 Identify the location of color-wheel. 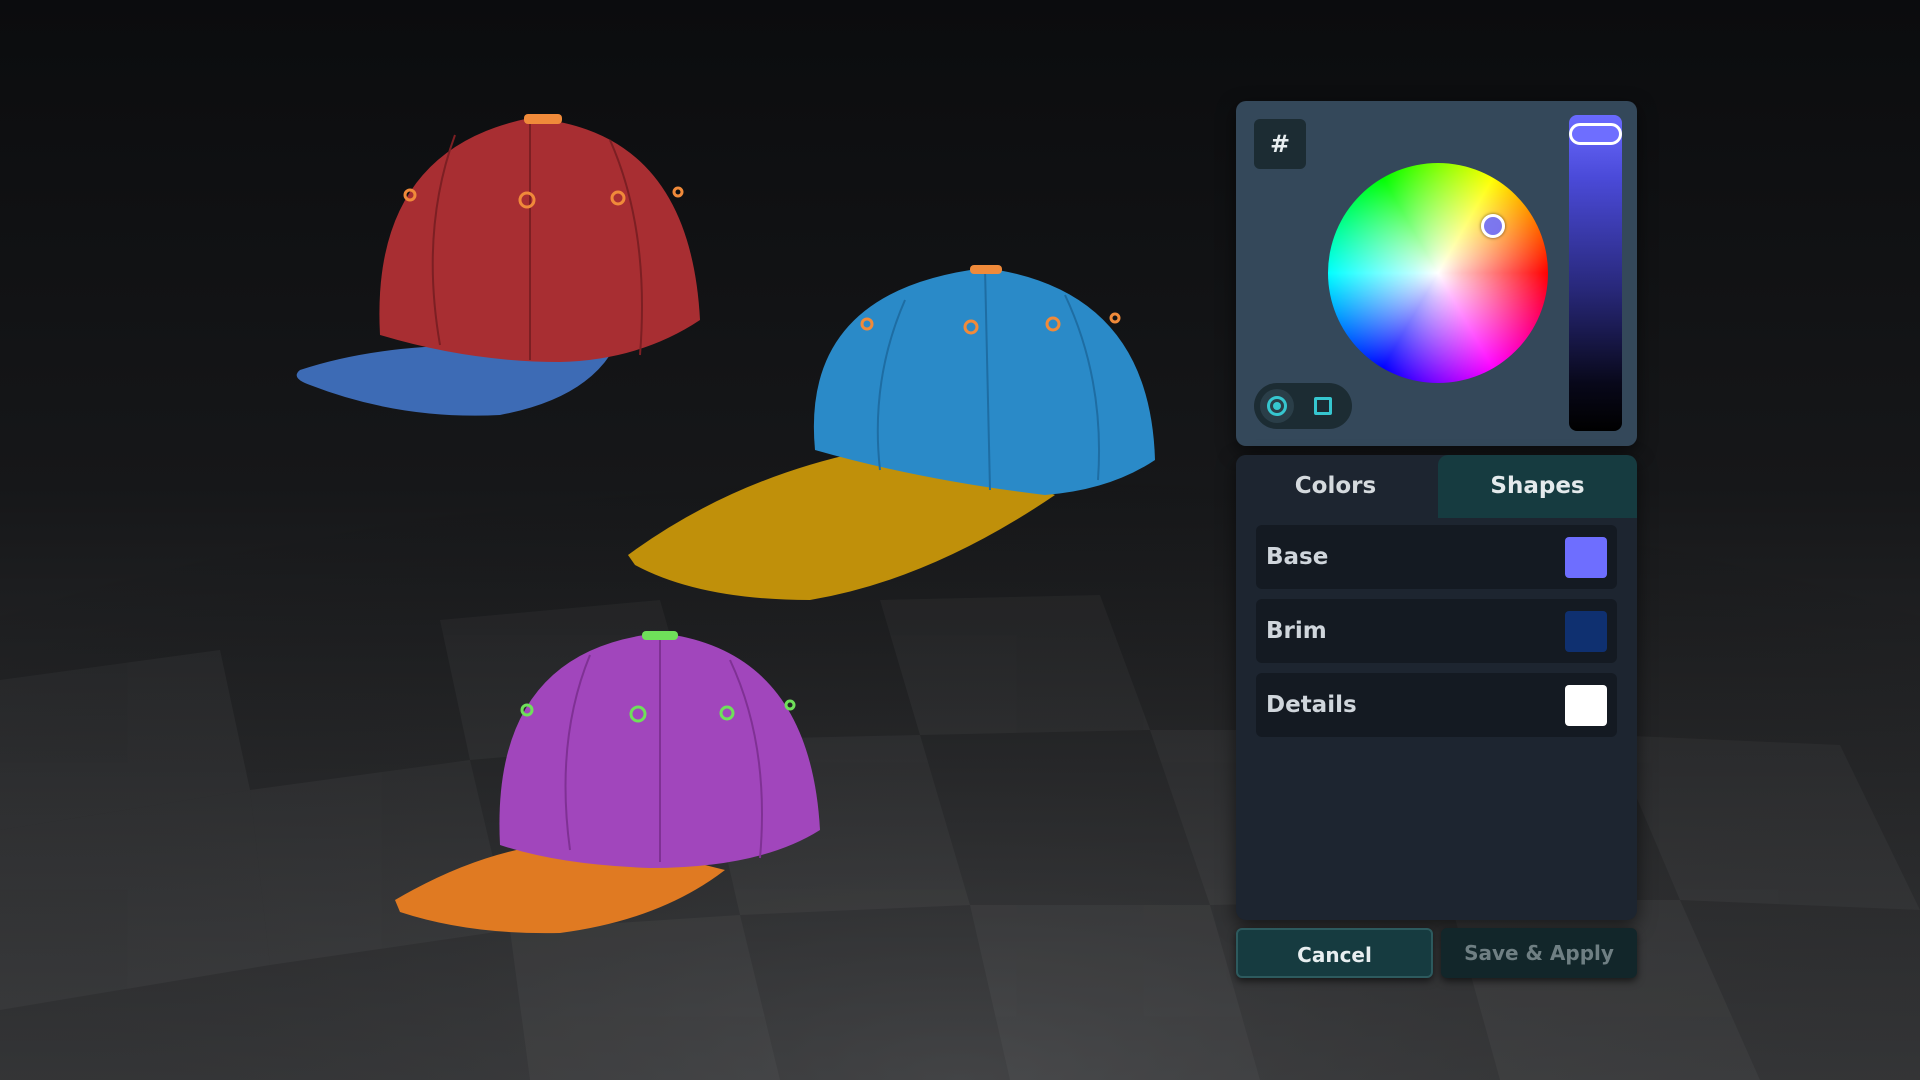
(1438, 273).